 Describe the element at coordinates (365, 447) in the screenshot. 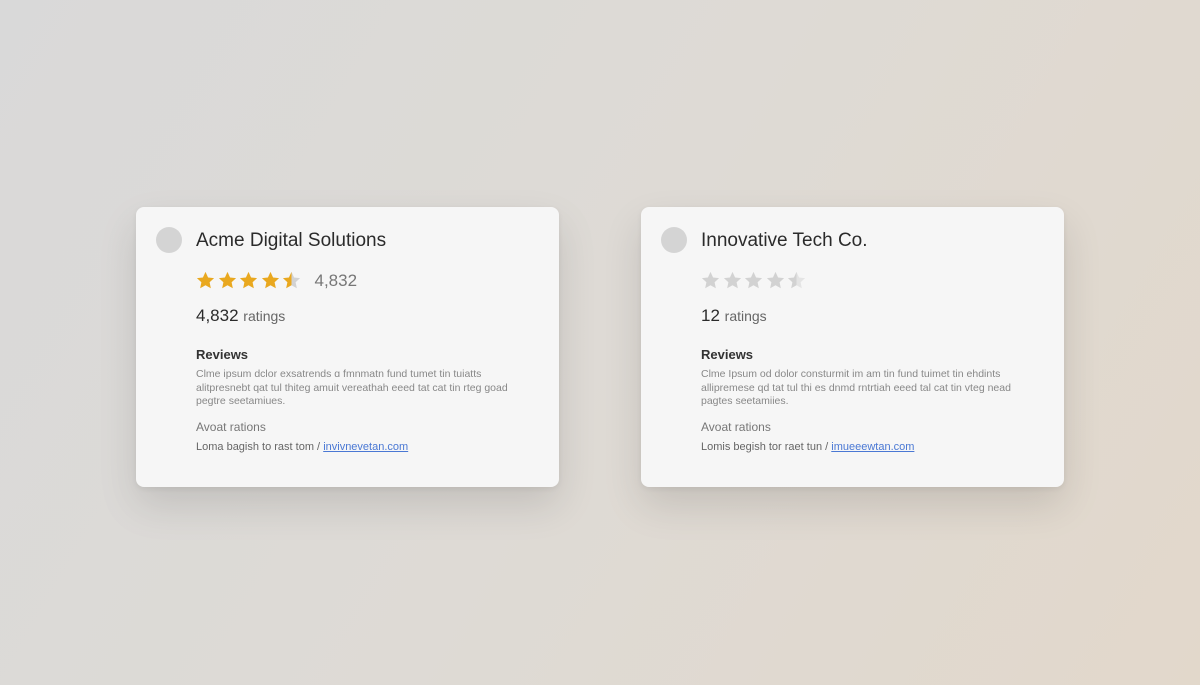

I see `source-link: invivnevetan.com` at that location.